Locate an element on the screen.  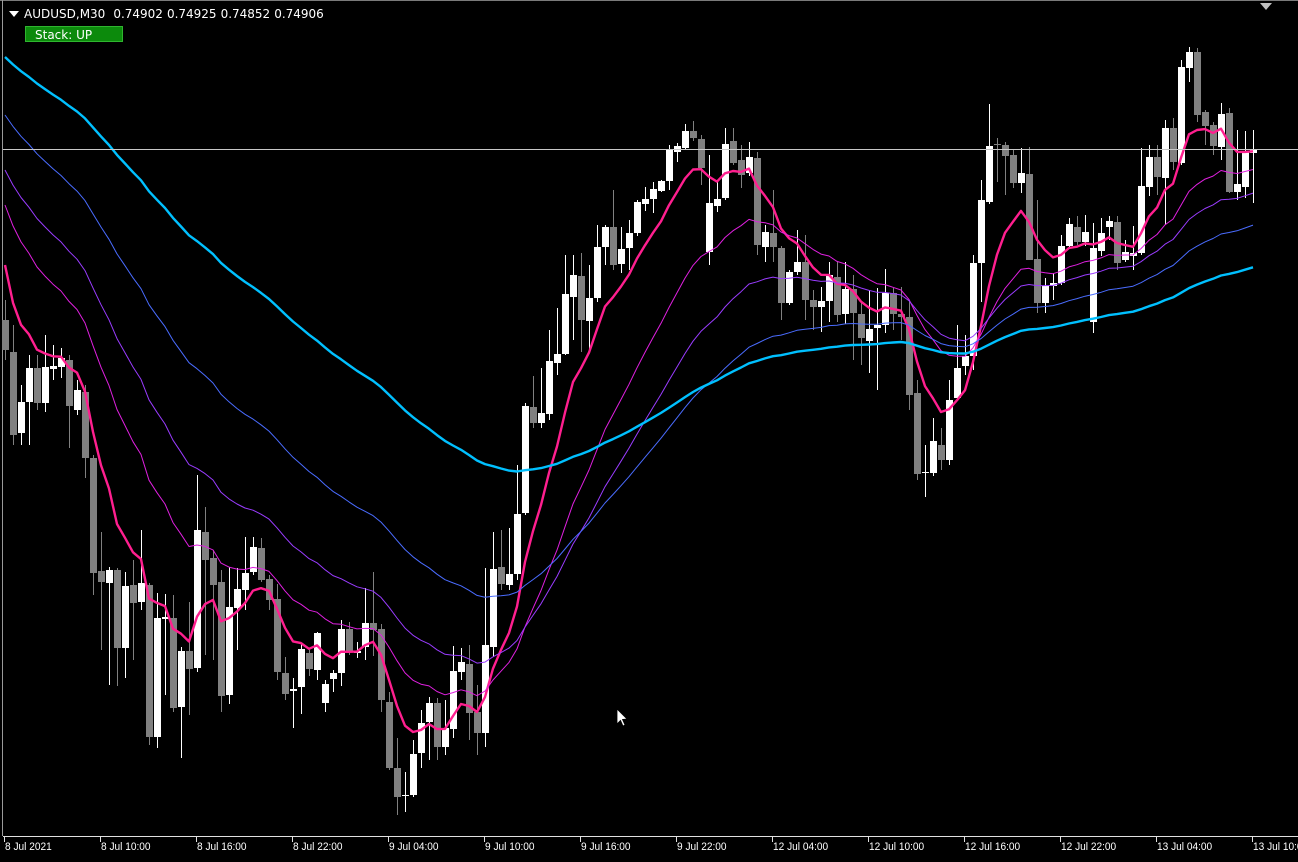
time-axis-label: 12 Jul 16:00 is located at coordinates (993, 847).